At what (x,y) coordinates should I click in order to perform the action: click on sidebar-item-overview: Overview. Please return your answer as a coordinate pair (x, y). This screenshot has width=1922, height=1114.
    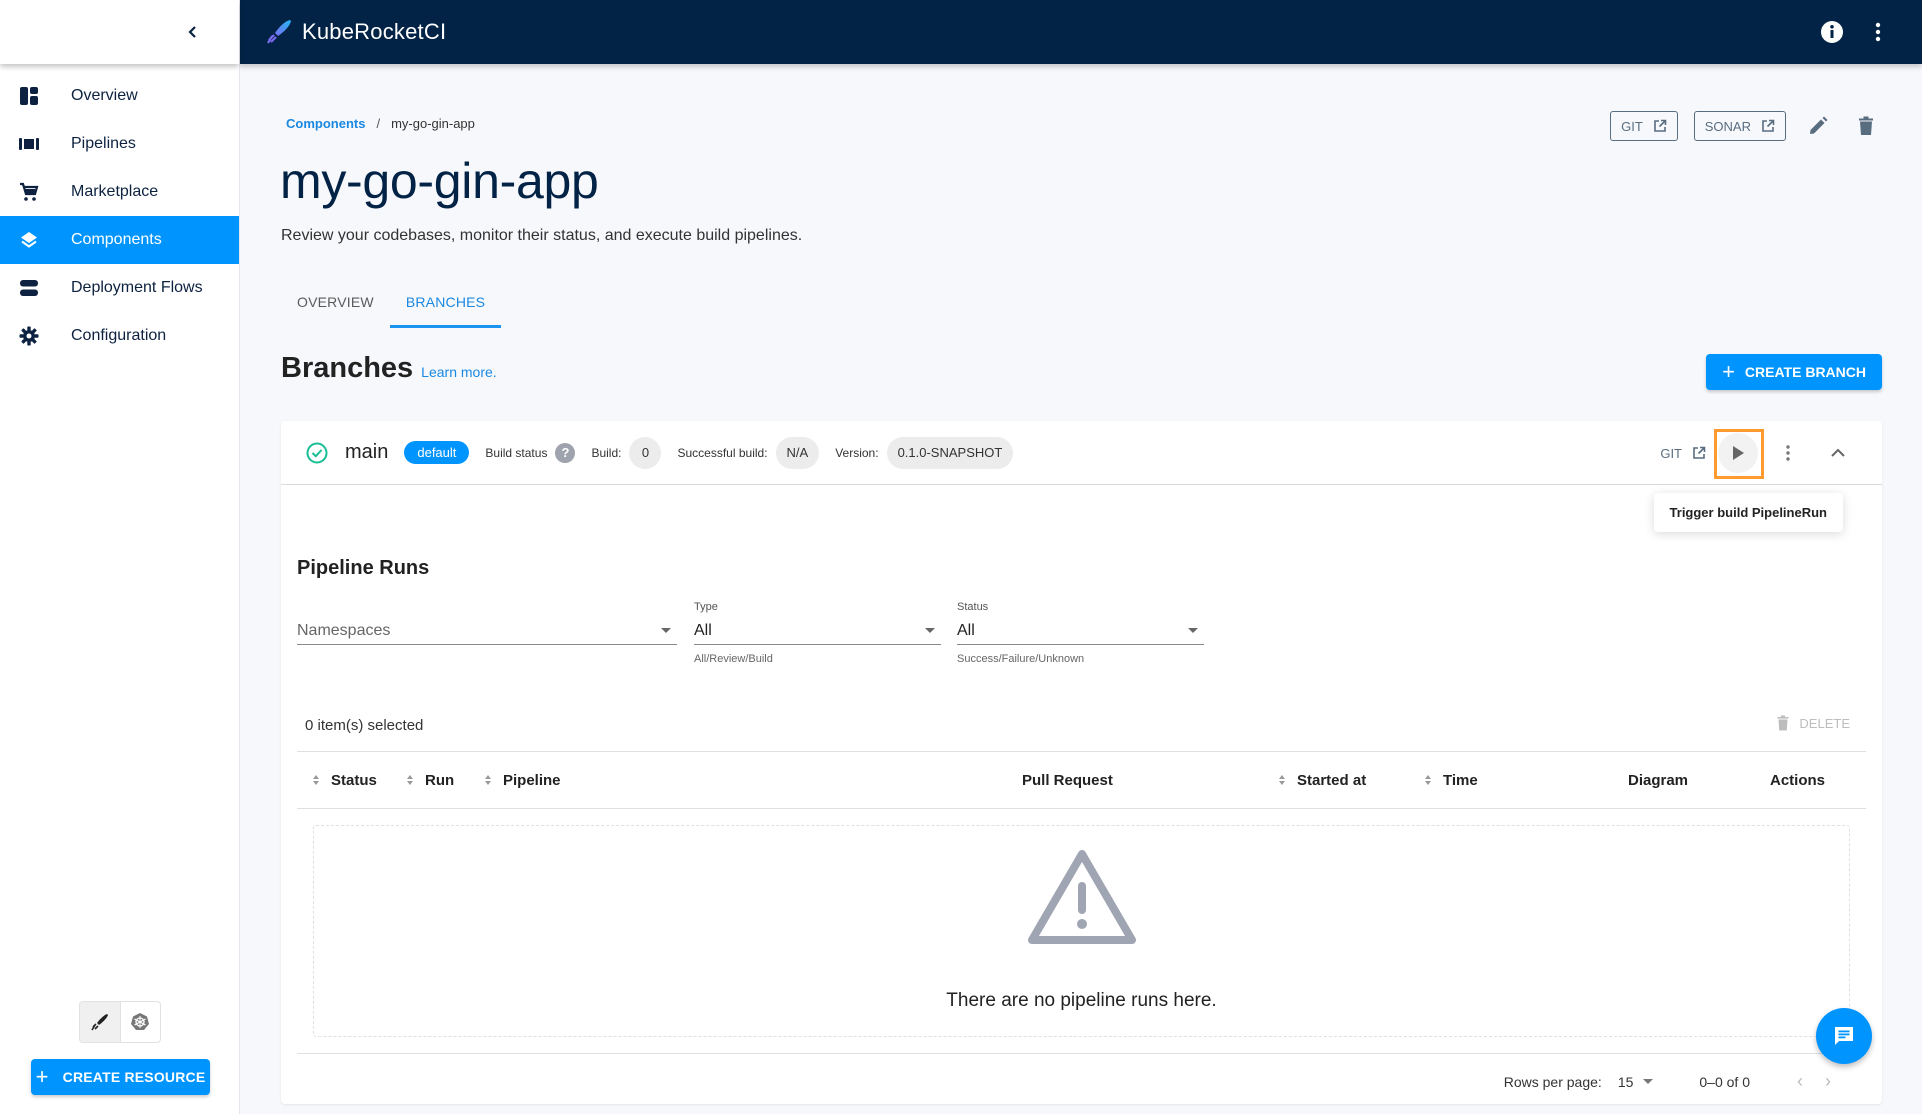
    Looking at the image, I should click on (119, 96).